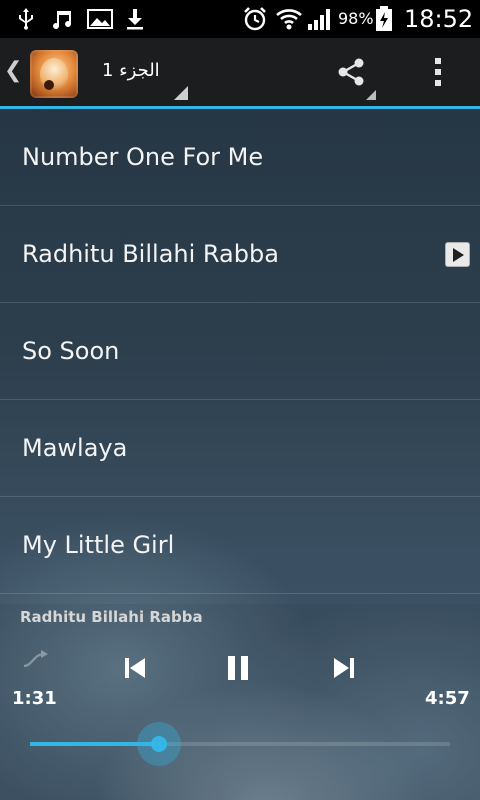  I want to click on track-title: So Soon, so click(71, 351).